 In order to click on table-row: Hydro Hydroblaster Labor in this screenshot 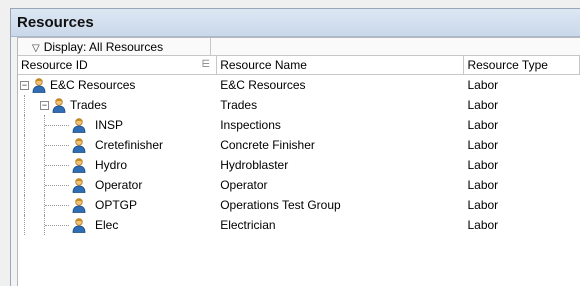, I will do `click(299, 165)`.